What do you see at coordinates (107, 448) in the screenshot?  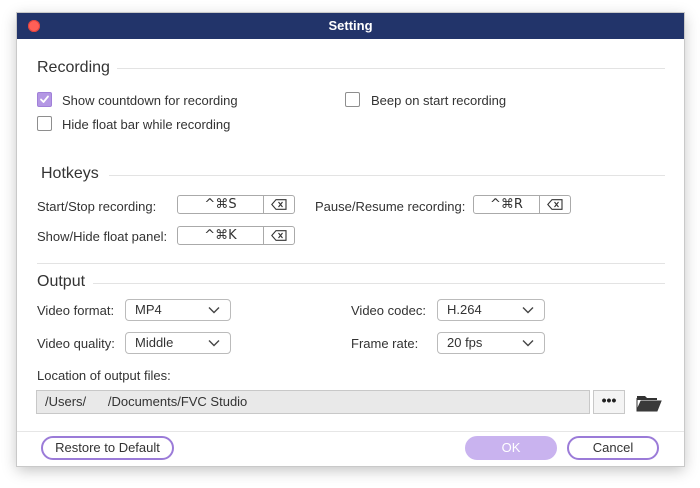 I see `restore-default-button: Restore to Default` at bounding box center [107, 448].